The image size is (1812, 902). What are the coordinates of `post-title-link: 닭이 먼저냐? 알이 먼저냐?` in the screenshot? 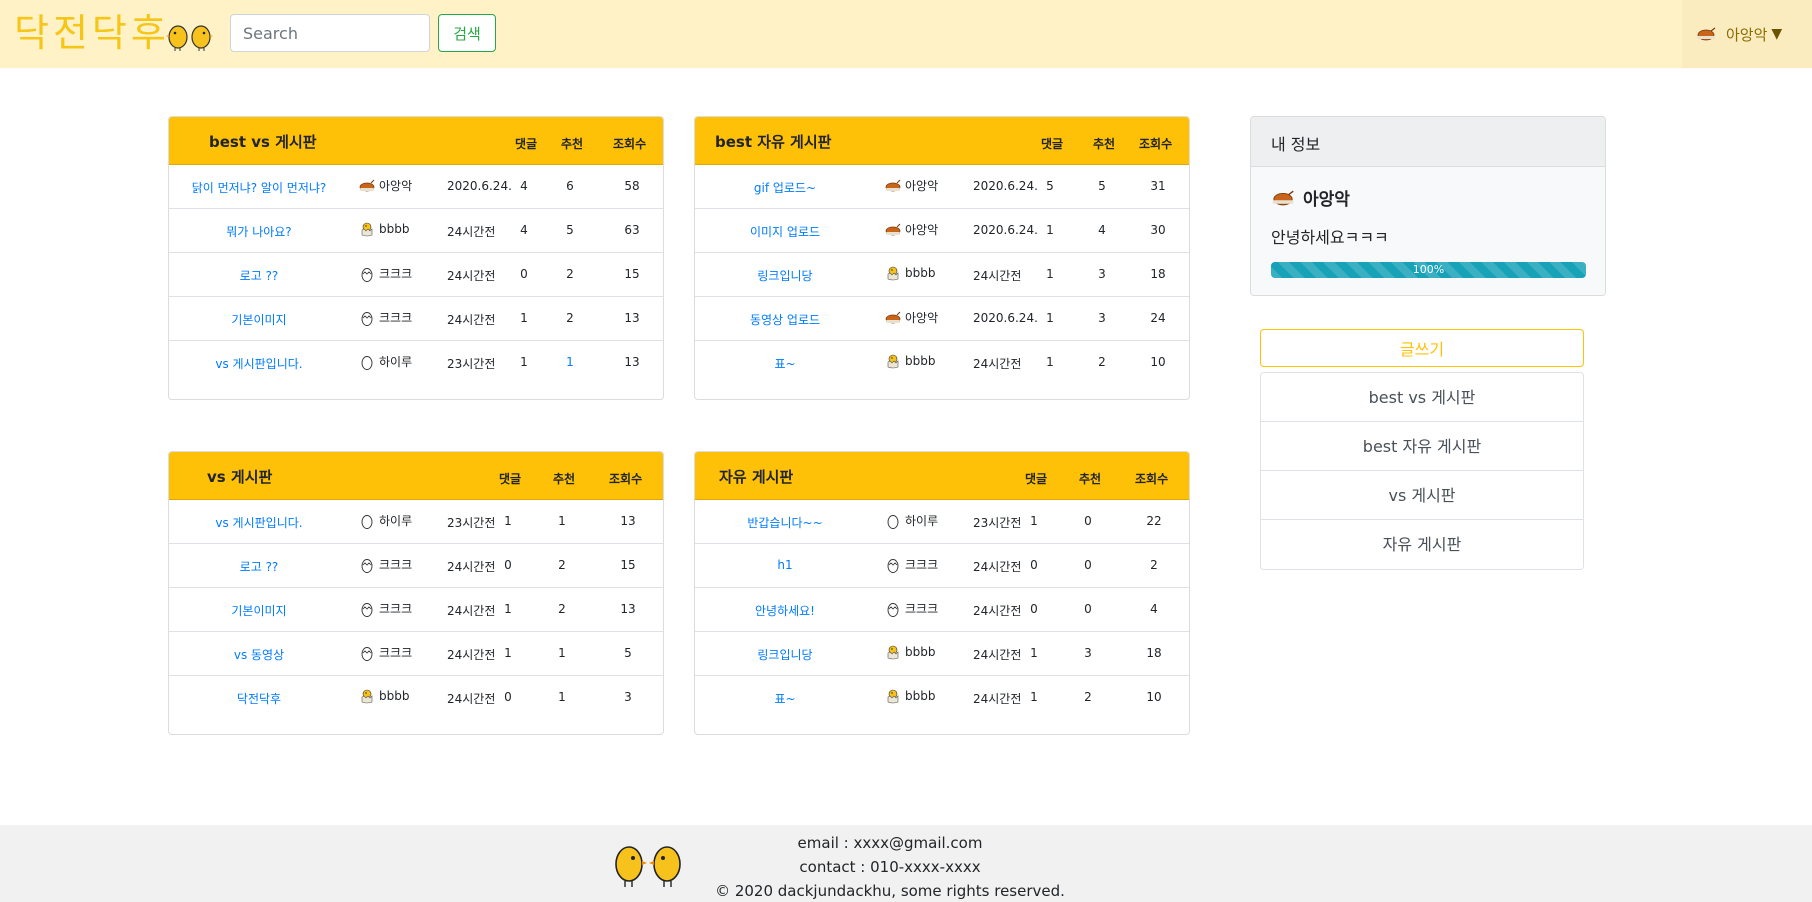 It's located at (259, 187).